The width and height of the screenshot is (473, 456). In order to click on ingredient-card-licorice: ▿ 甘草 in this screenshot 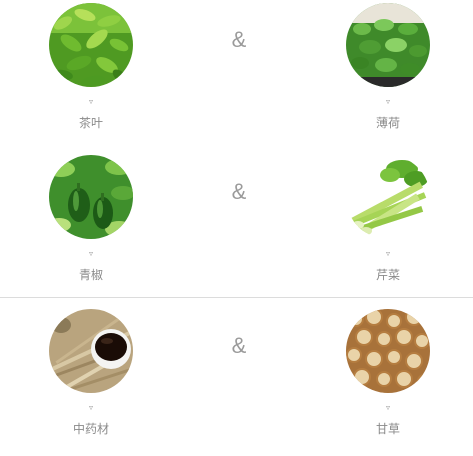, I will do `click(388, 377)`.